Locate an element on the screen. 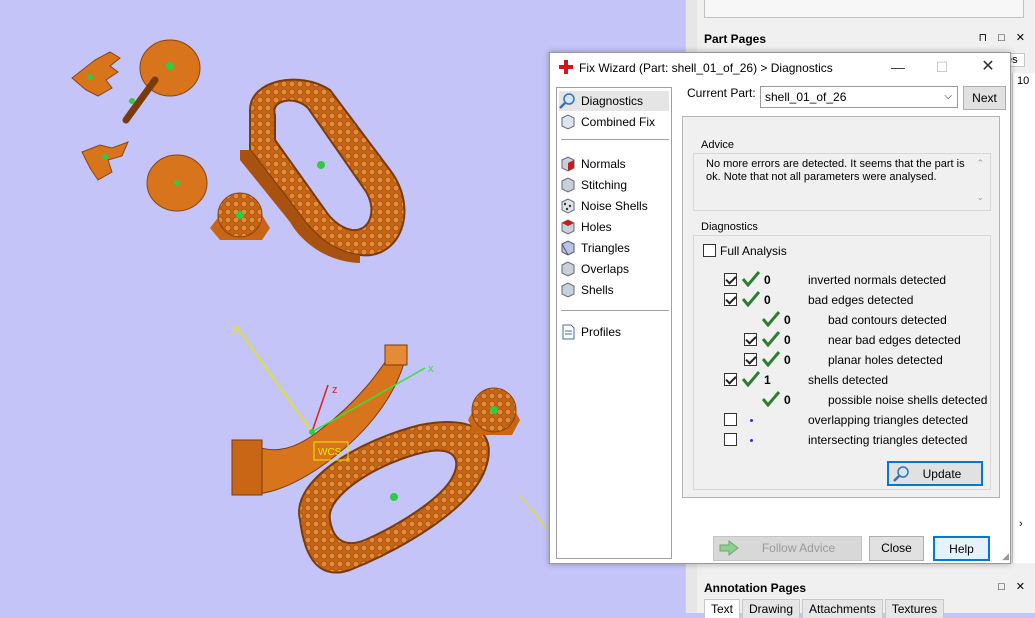 The width and height of the screenshot is (1035, 618). dock-top-box is located at coordinates (864, 9).